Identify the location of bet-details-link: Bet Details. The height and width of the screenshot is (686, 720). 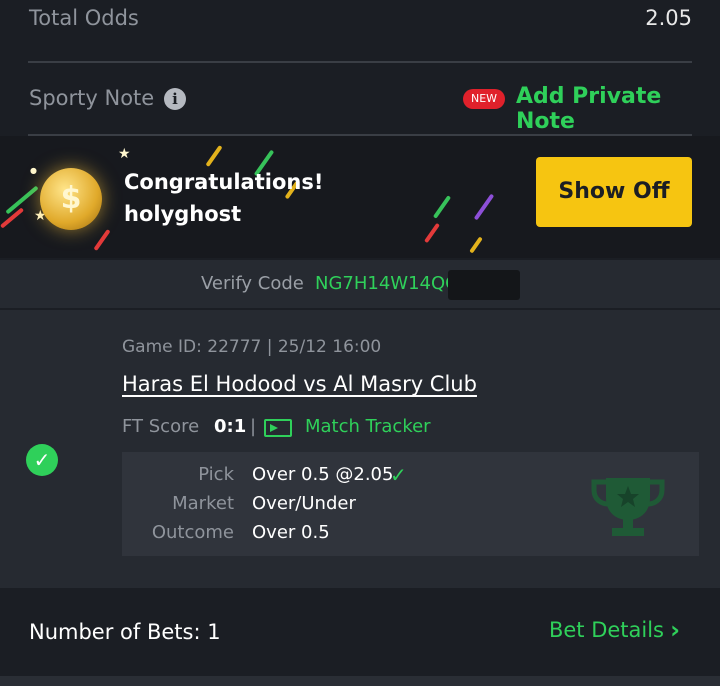
(606, 630).